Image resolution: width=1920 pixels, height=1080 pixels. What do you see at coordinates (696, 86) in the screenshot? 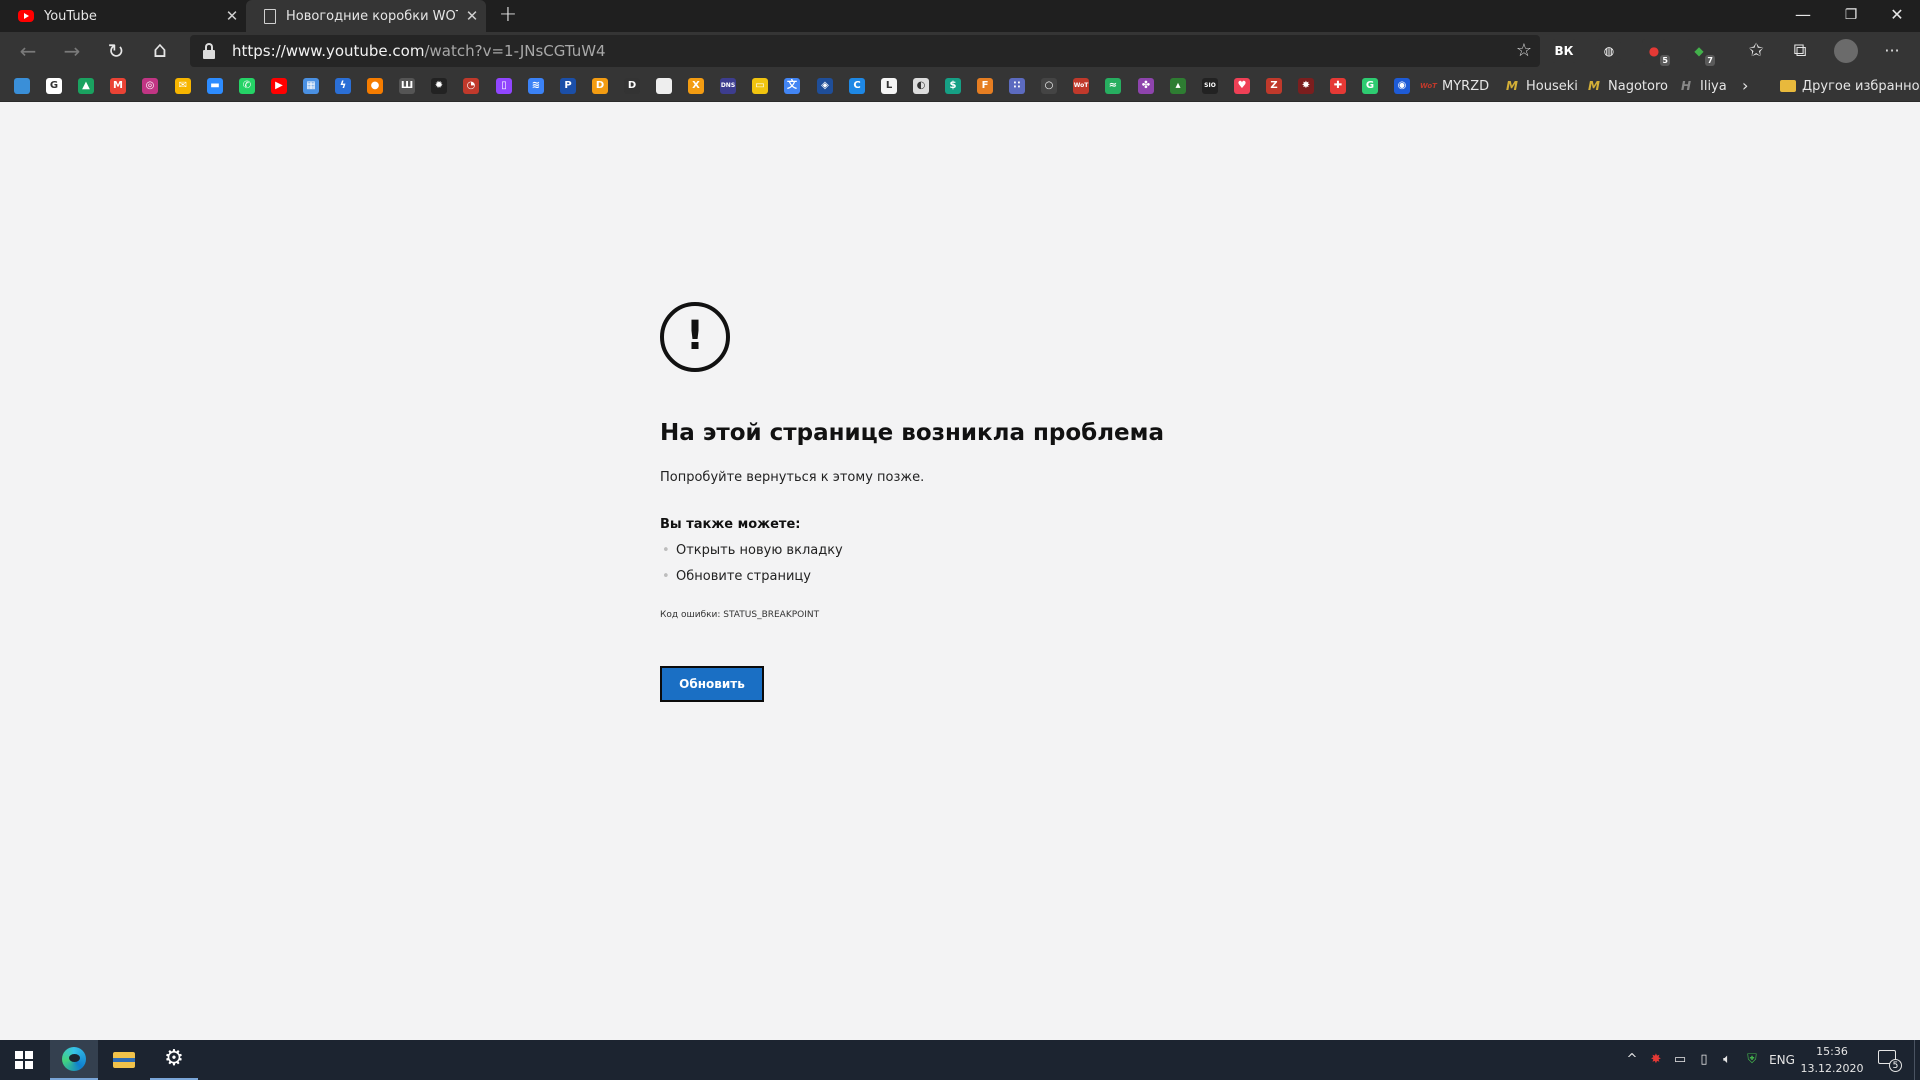
I see `bm-x-icon: X` at bounding box center [696, 86].